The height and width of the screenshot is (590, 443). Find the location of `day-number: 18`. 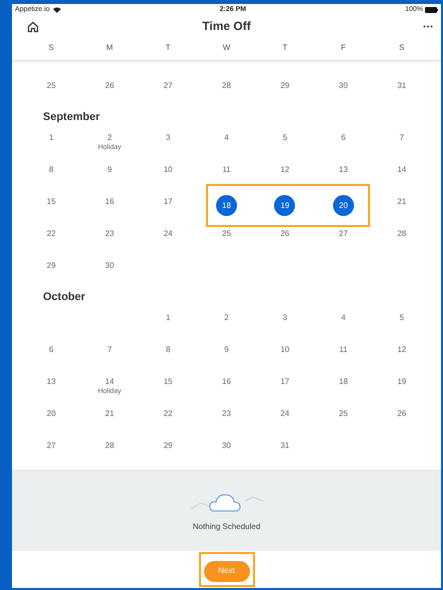

day-number: 18 is located at coordinates (343, 382).